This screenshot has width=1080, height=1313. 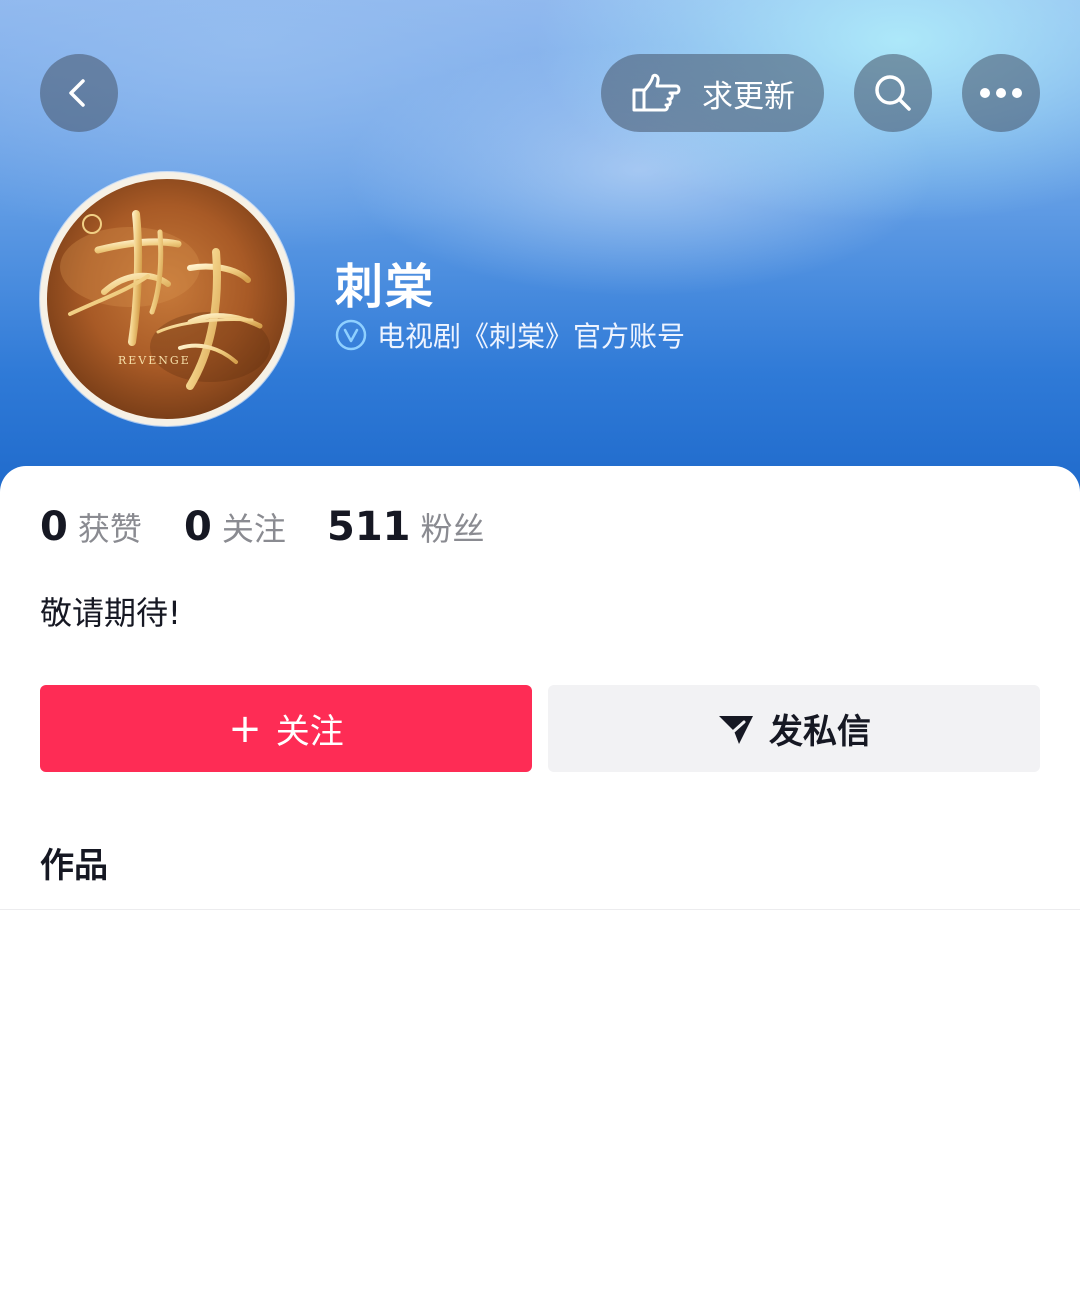 What do you see at coordinates (736, 729) in the screenshot?
I see `paper-plane-icon` at bounding box center [736, 729].